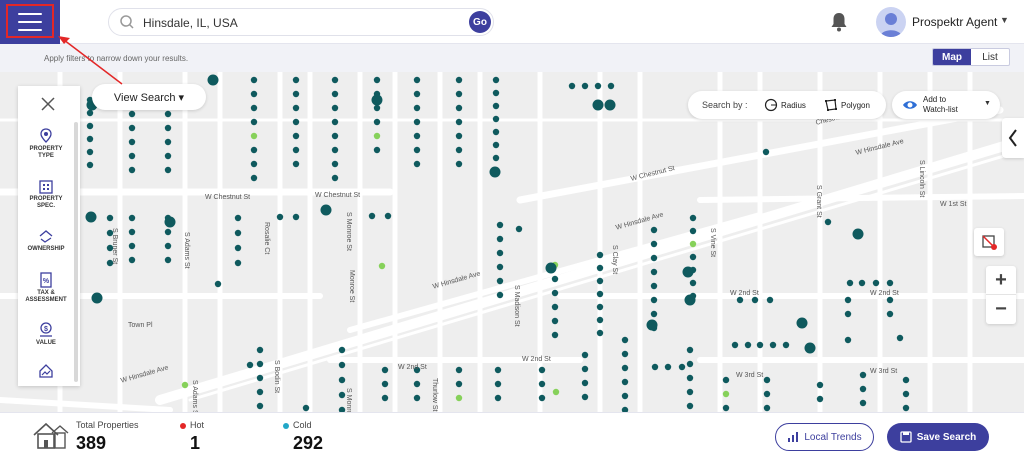 Image resolution: width=1024 pixels, height=456 pixels. What do you see at coordinates (987, 103) in the screenshot?
I see `chevron-down-icon: ▼` at bounding box center [987, 103].